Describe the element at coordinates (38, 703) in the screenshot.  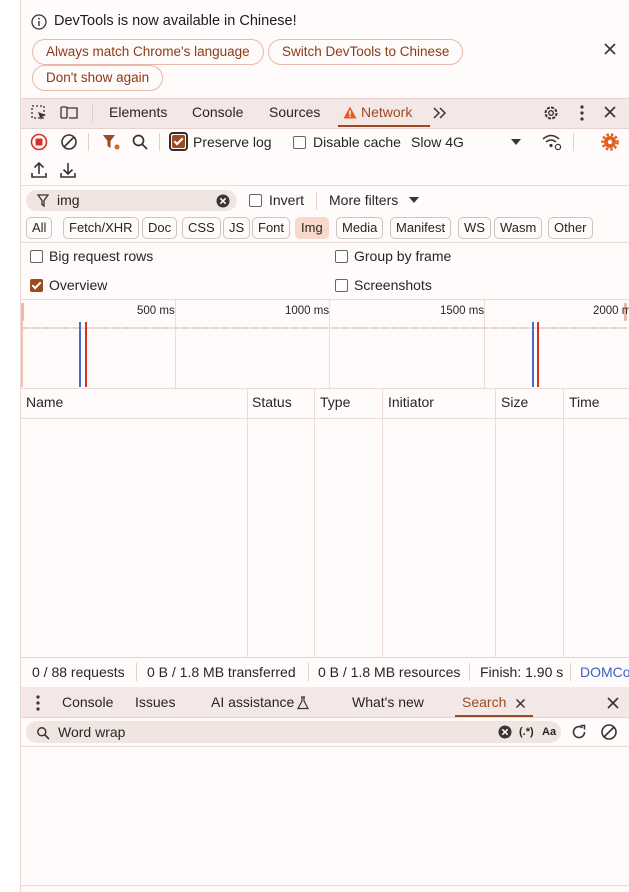
I see `drawer-menu-icon` at that location.